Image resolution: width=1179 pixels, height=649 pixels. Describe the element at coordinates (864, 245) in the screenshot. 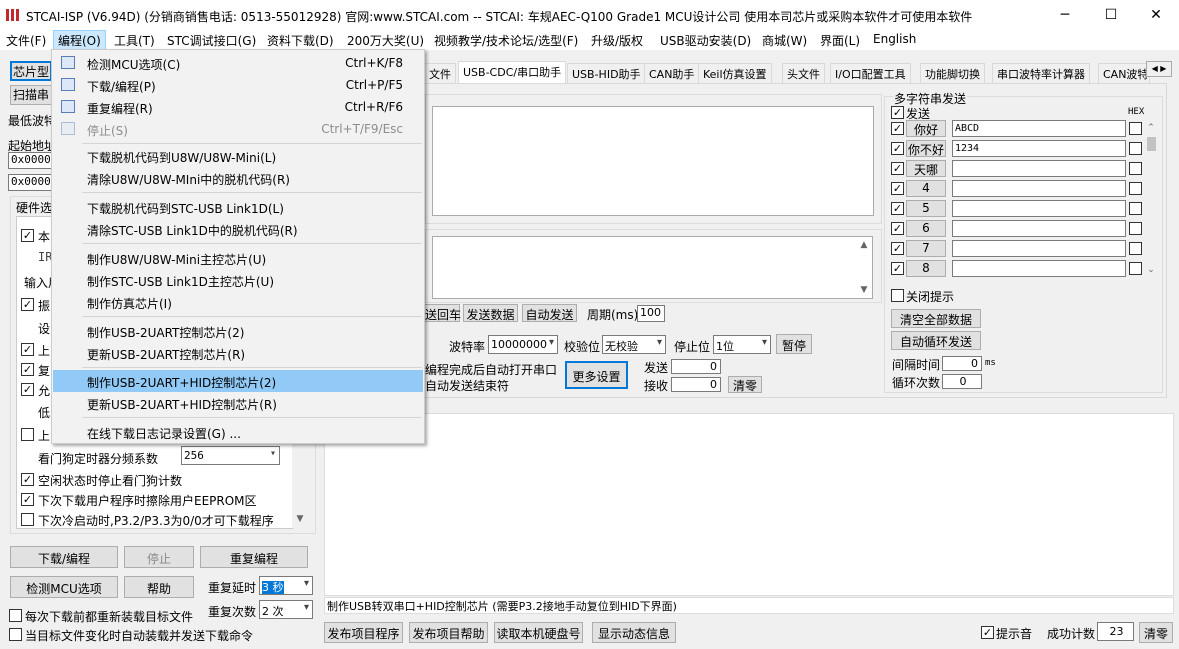

I see `scroll-up-icon: ▲` at that location.